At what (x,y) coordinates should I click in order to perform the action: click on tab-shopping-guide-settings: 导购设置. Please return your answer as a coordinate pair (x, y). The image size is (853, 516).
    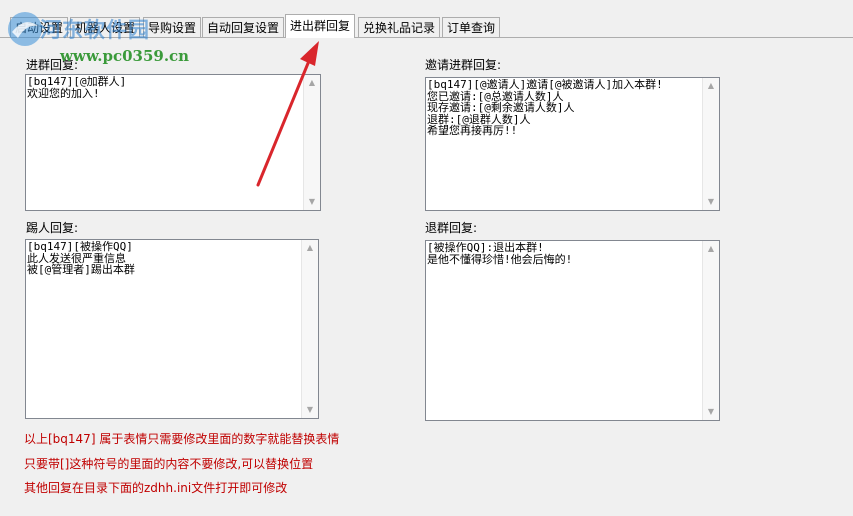
    Looking at the image, I should click on (172, 27).